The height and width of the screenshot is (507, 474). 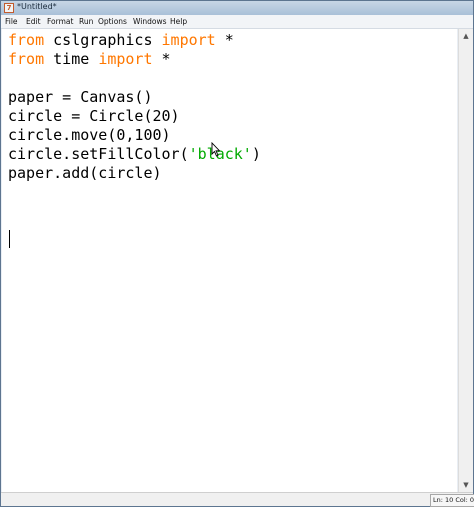 I want to click on title-bar: 7 *Untitled*, so click(x=237, y=8).